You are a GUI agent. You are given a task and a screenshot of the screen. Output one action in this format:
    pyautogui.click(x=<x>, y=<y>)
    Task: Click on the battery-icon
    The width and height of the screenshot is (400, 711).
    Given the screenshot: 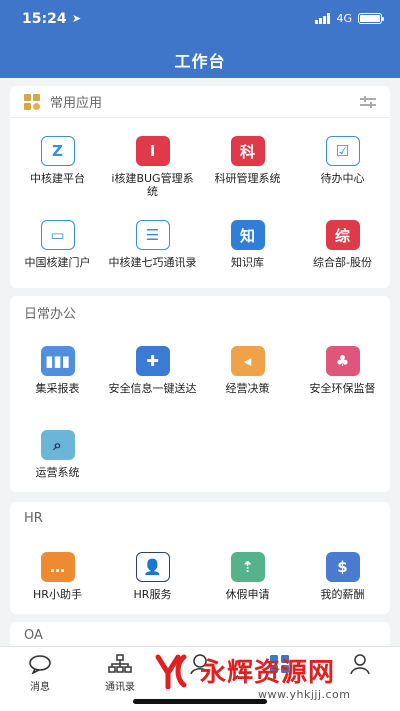 What is the action you would take?
    pyautogui.click(x=371, y=18)
    